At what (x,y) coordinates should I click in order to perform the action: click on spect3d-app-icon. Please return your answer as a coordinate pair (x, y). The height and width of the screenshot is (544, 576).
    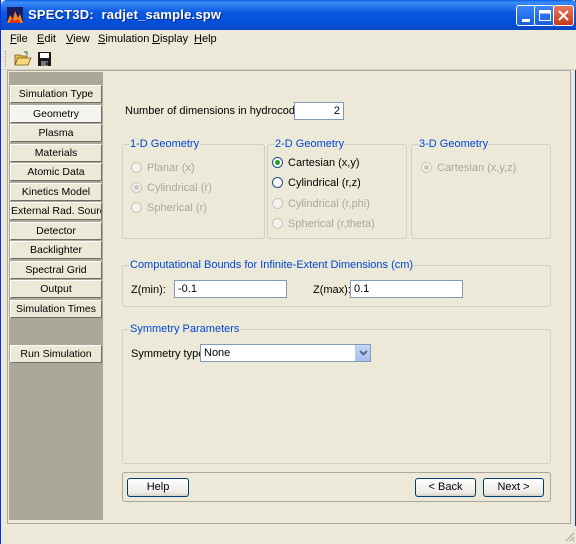
    Looking at the image, I should click on (15, 15).